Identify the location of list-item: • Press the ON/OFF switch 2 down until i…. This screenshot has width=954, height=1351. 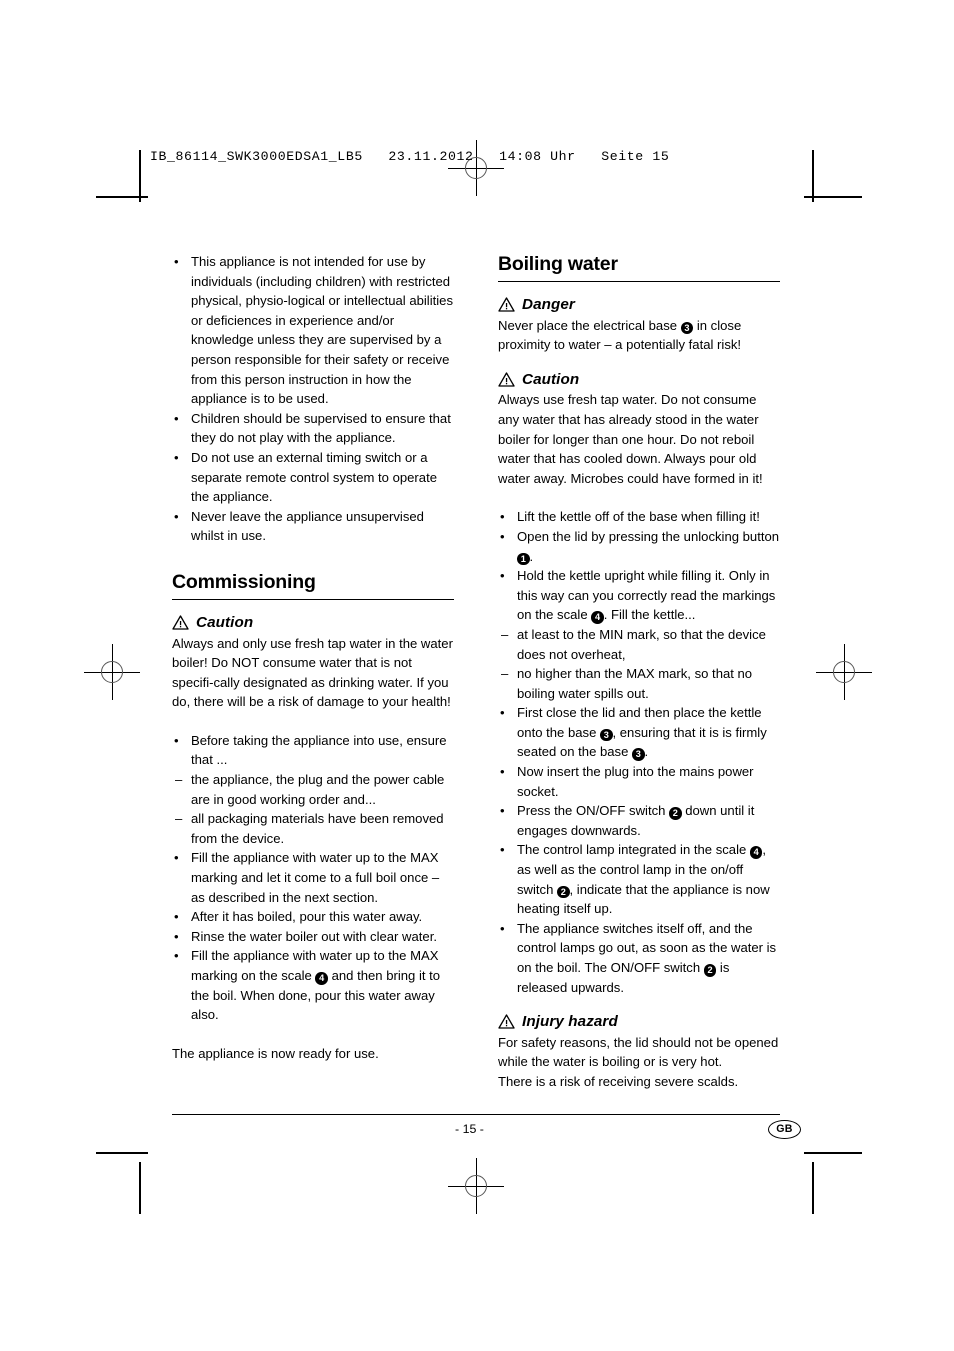
(639, 820).